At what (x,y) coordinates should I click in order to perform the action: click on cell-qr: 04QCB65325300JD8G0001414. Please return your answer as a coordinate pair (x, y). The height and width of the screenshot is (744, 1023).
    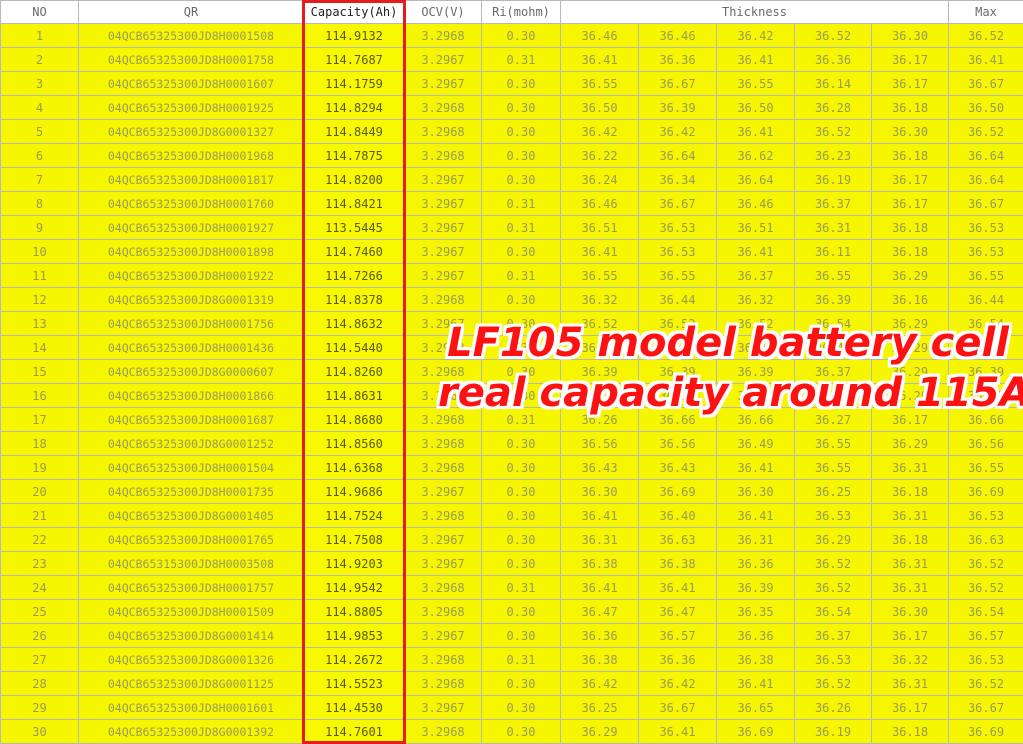
    Looking at the image, I should click on (191, 635).